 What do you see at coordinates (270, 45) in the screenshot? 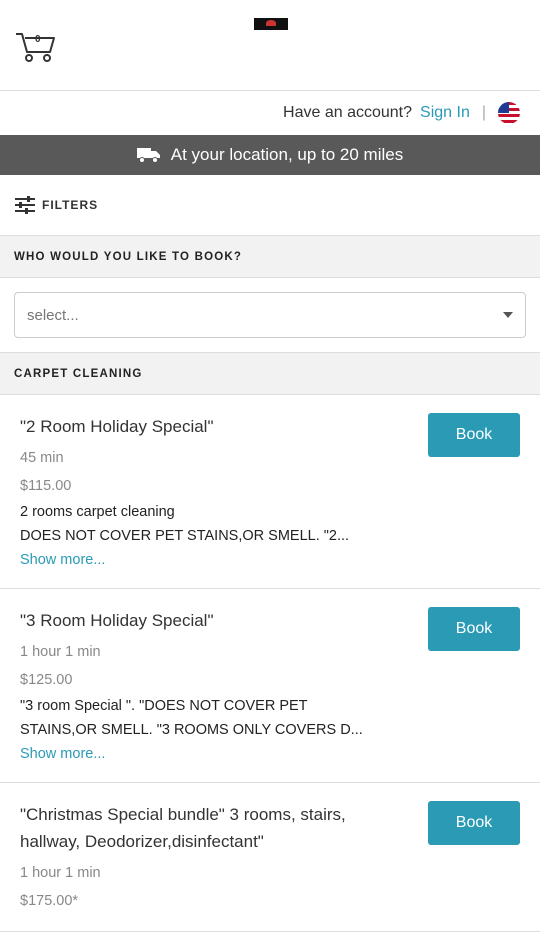
I see `top-bar: 0` at bounding box center [270, 45].